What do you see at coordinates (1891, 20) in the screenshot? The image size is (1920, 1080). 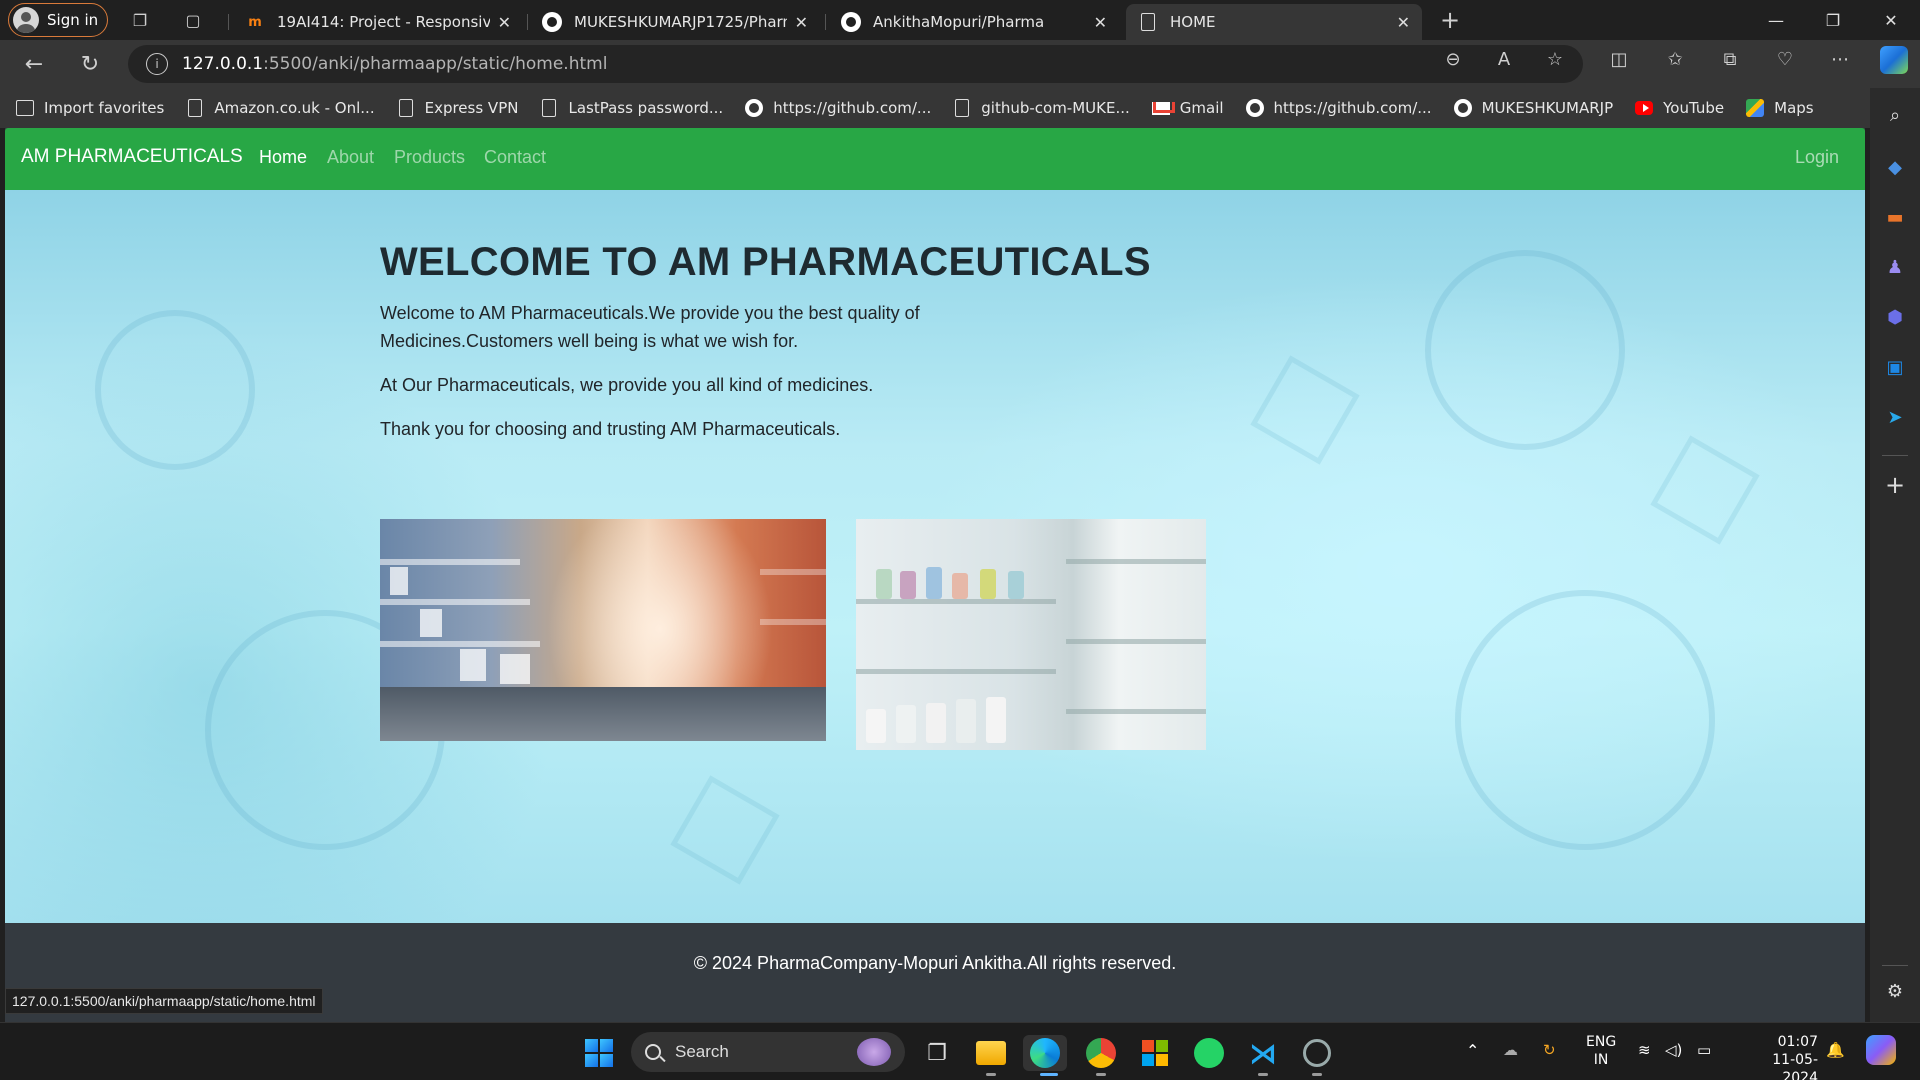 I see `close-window-icon: ✕` at bounding box center [1891, 20].